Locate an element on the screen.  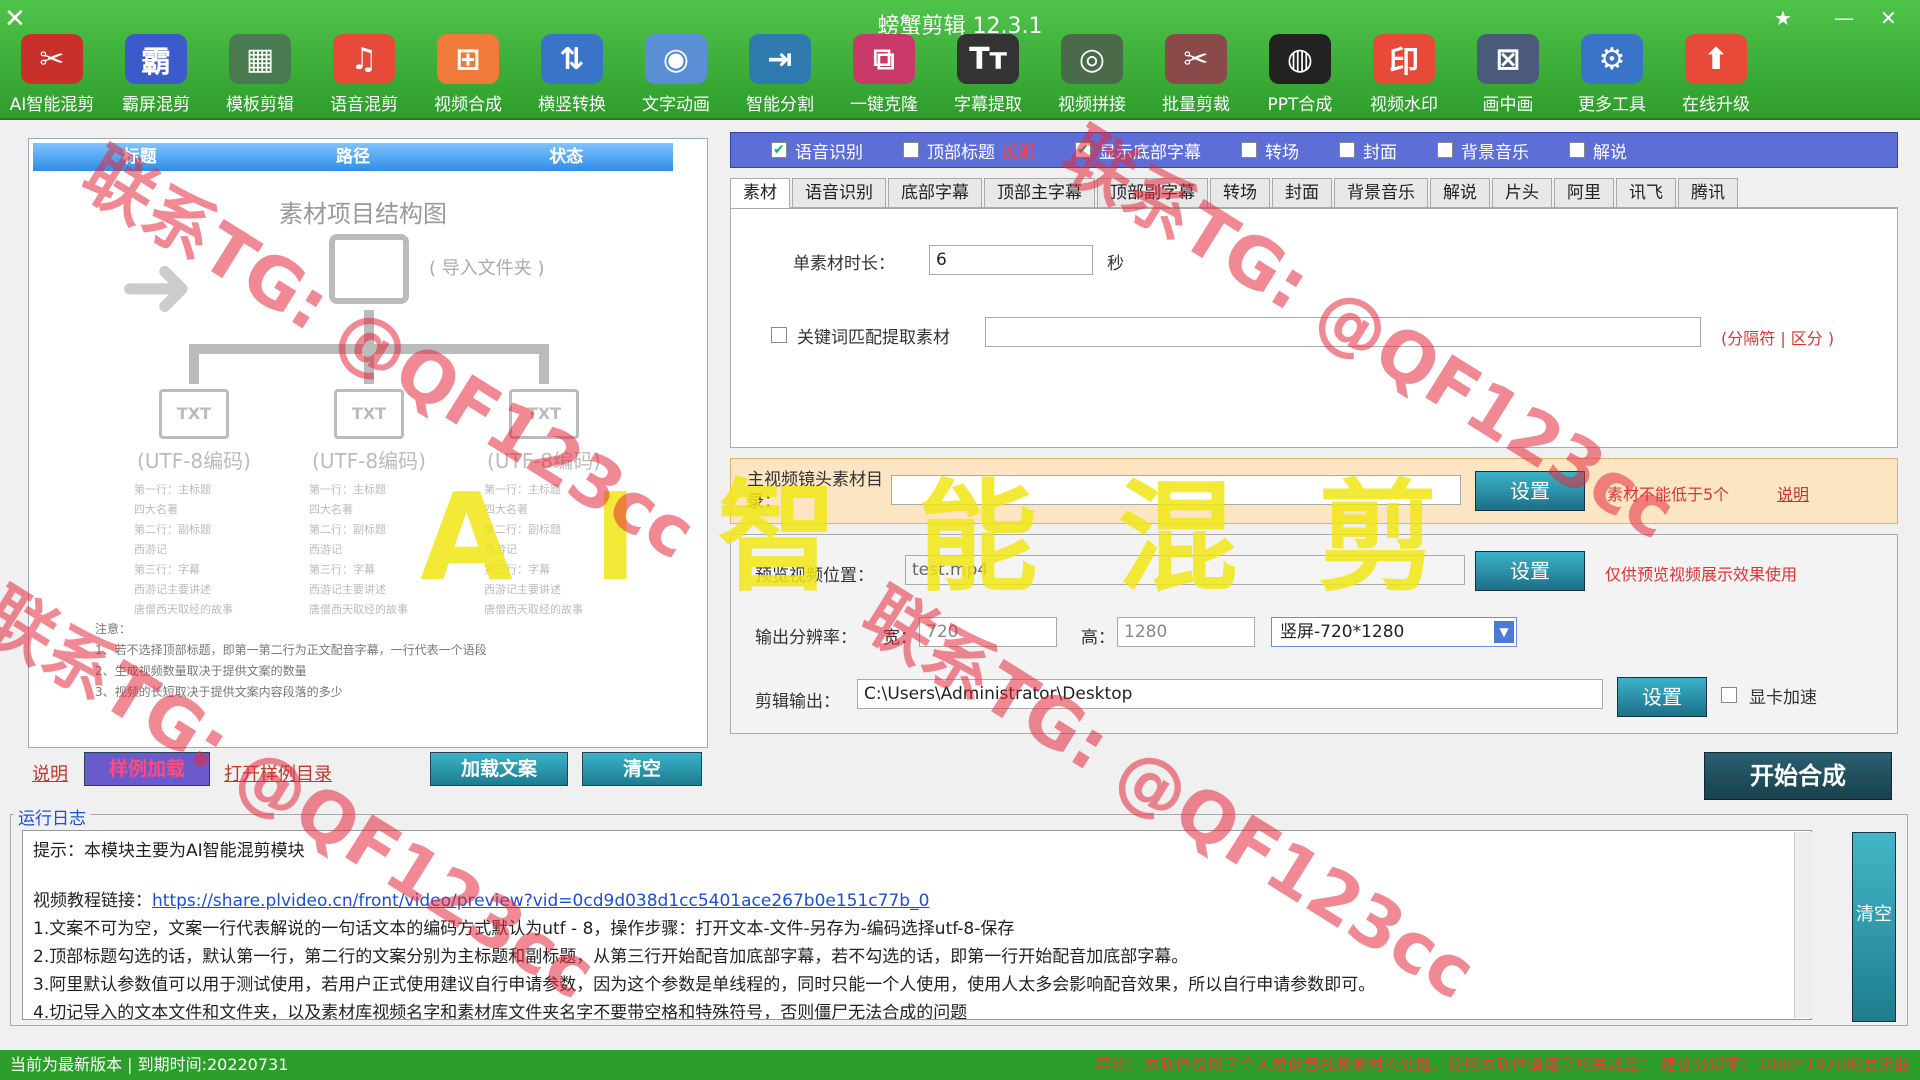
option-checkbox: ✔ 语音识别 is located at coordinates (817, 150).